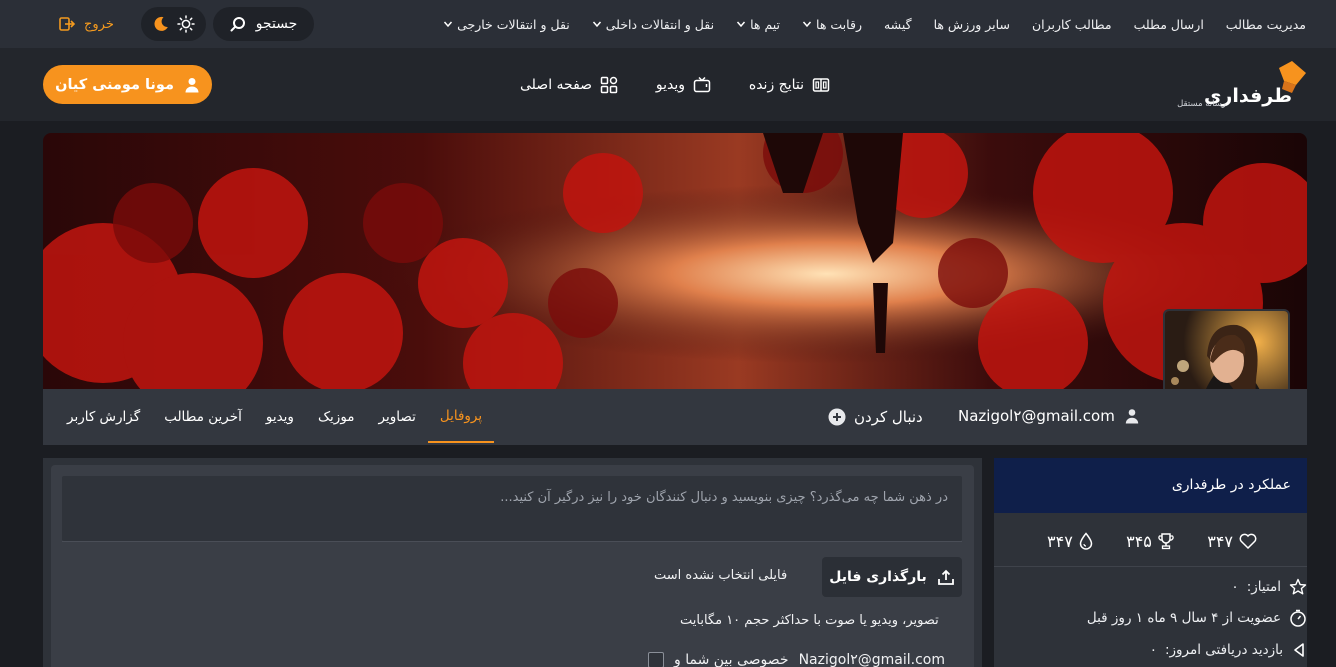 The image size is (1336, 667). What do you see at coordinates (1150, 566) in the screenshot?
I see `stats-divider` at bounding box center [1150, 566].